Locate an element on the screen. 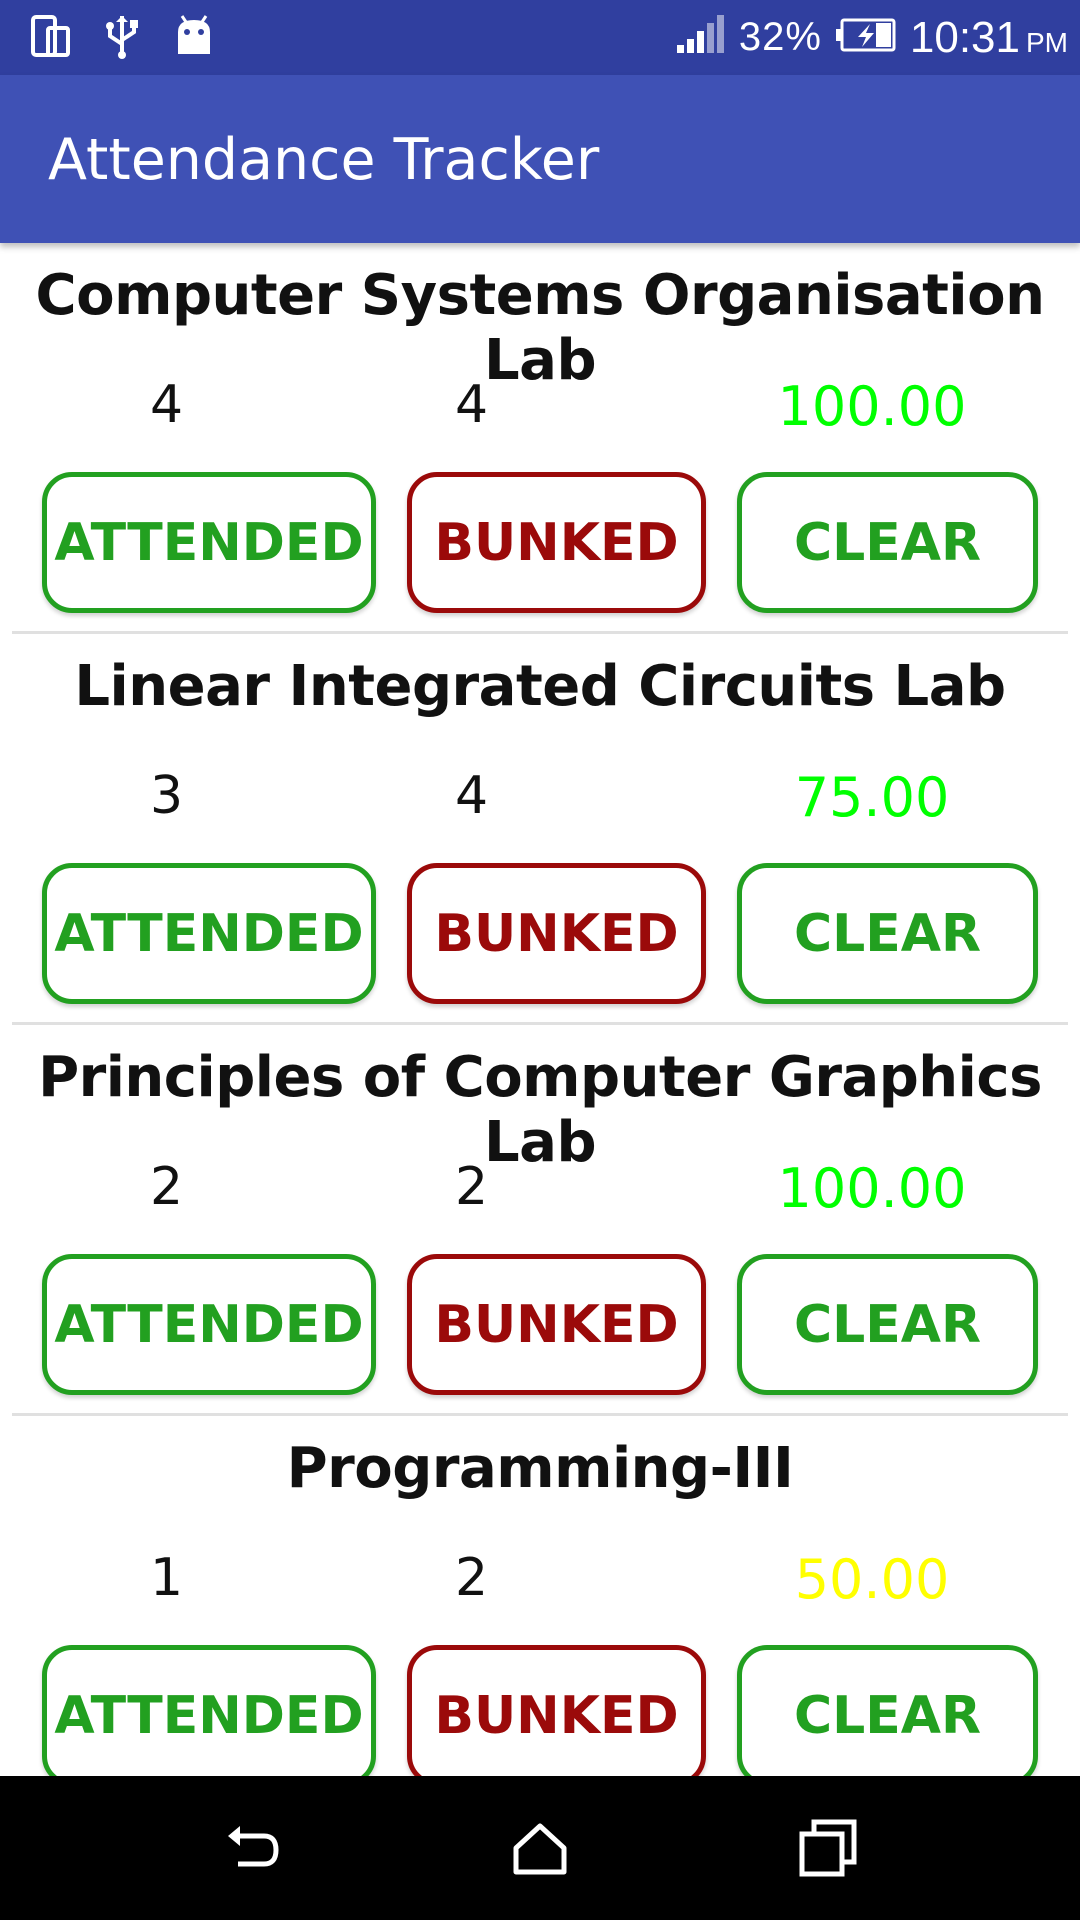  subject-name: Computer Systems Organisation Lab is located at coordinates (540, 328).